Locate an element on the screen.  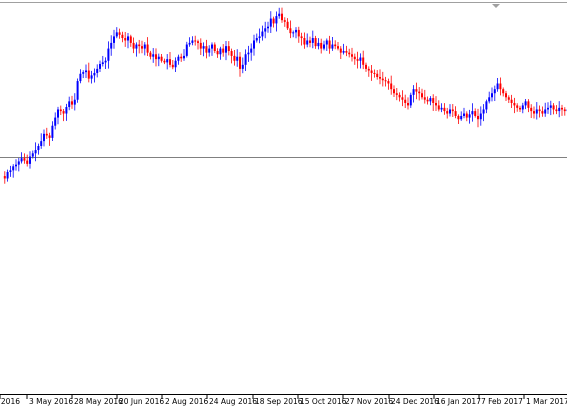
x-tick-label: 18 Sep 2016 is located at coordinates (279, 401).